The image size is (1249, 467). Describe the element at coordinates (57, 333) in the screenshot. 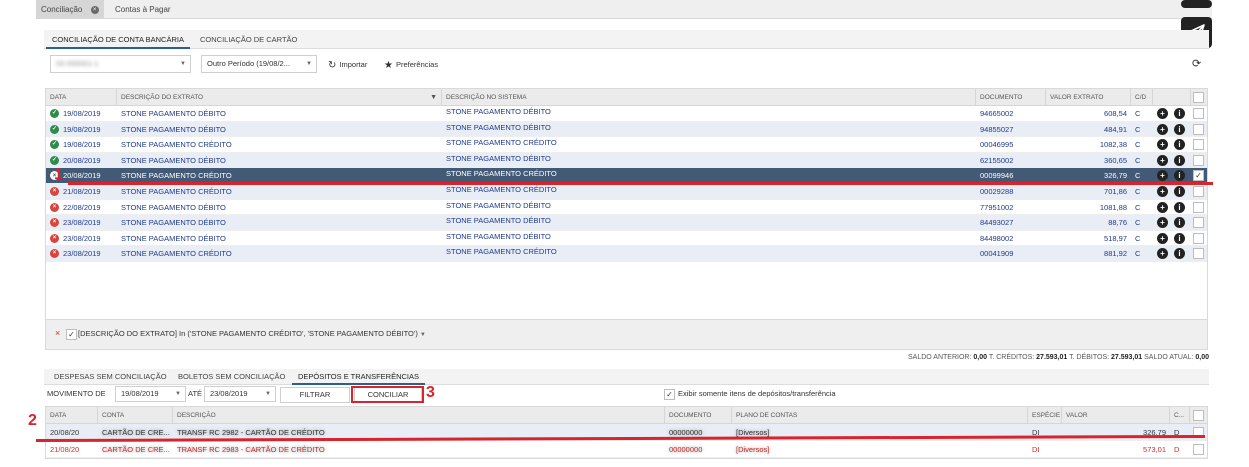

I see `clear-filter-icon: ×` at that location.